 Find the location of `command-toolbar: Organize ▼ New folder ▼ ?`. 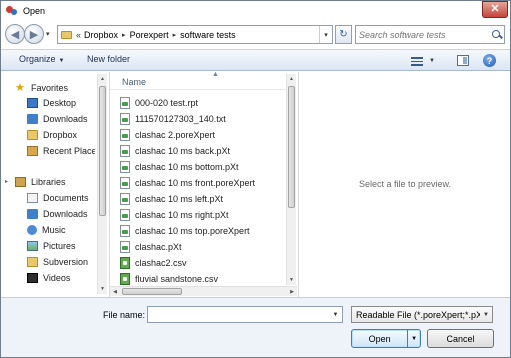

command-toolbar: Organize ▼ New folder ▼ ? is located at coordinates (255, 60).